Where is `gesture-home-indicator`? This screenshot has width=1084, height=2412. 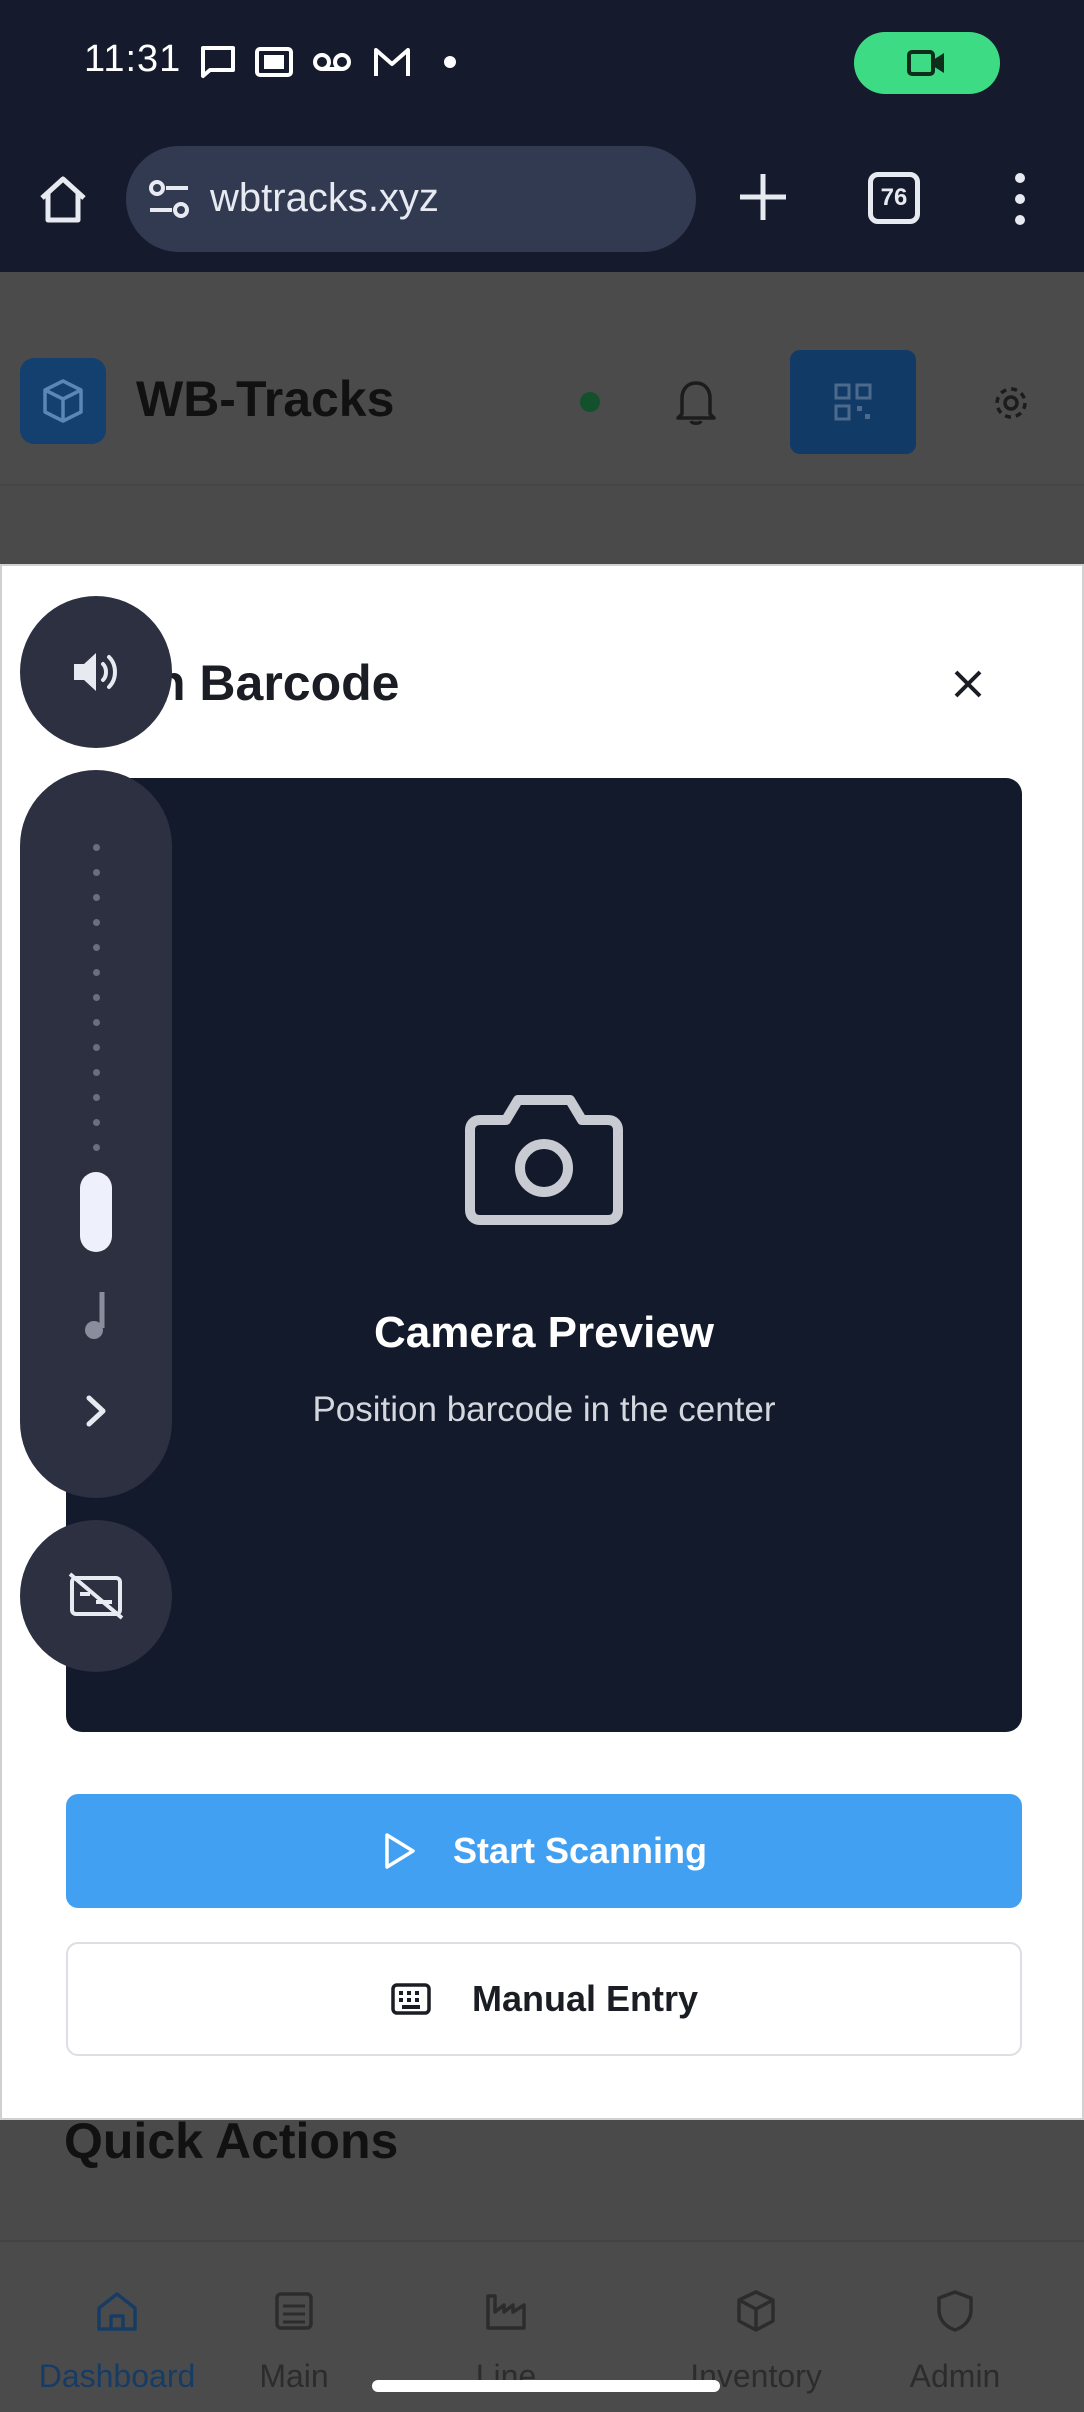
gesture-home-indicator is located at coordinates (546, 2386).